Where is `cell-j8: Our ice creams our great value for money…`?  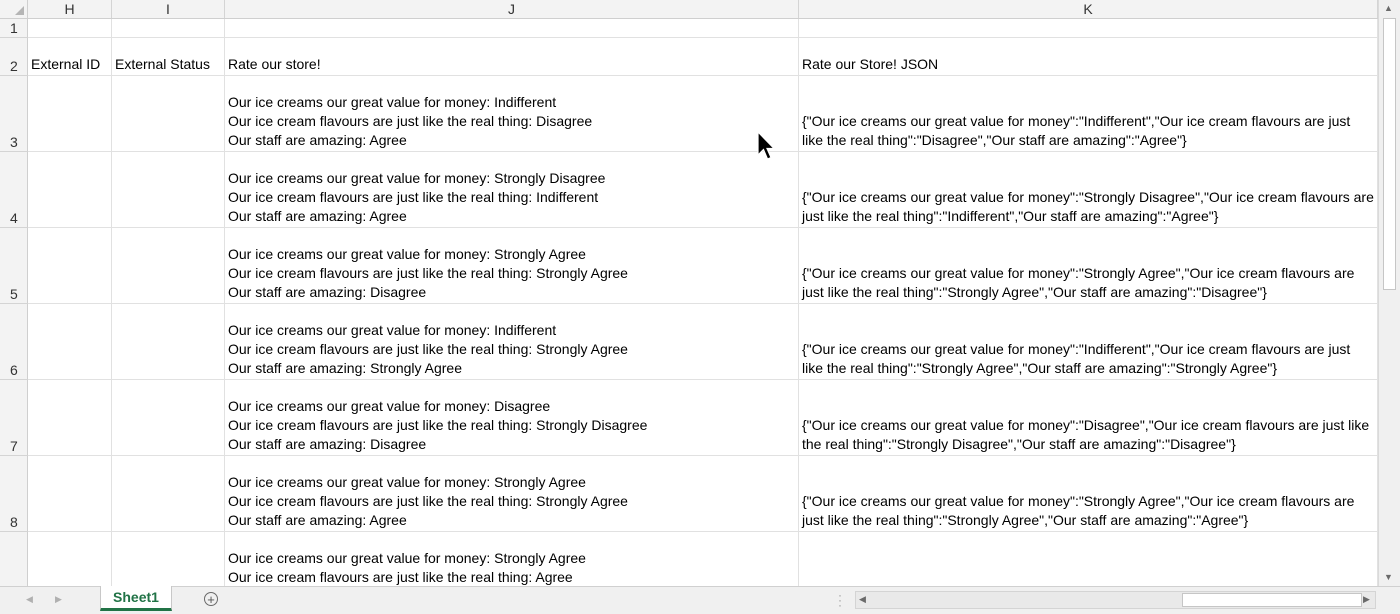
cell-j8: Our ice creams our great value for money… is located at coordinates (512, 494).